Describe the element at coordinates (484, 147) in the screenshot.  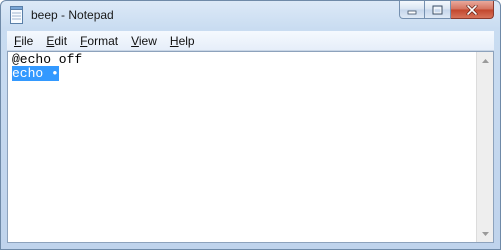
I see `vertical-scrollbar` at that location.